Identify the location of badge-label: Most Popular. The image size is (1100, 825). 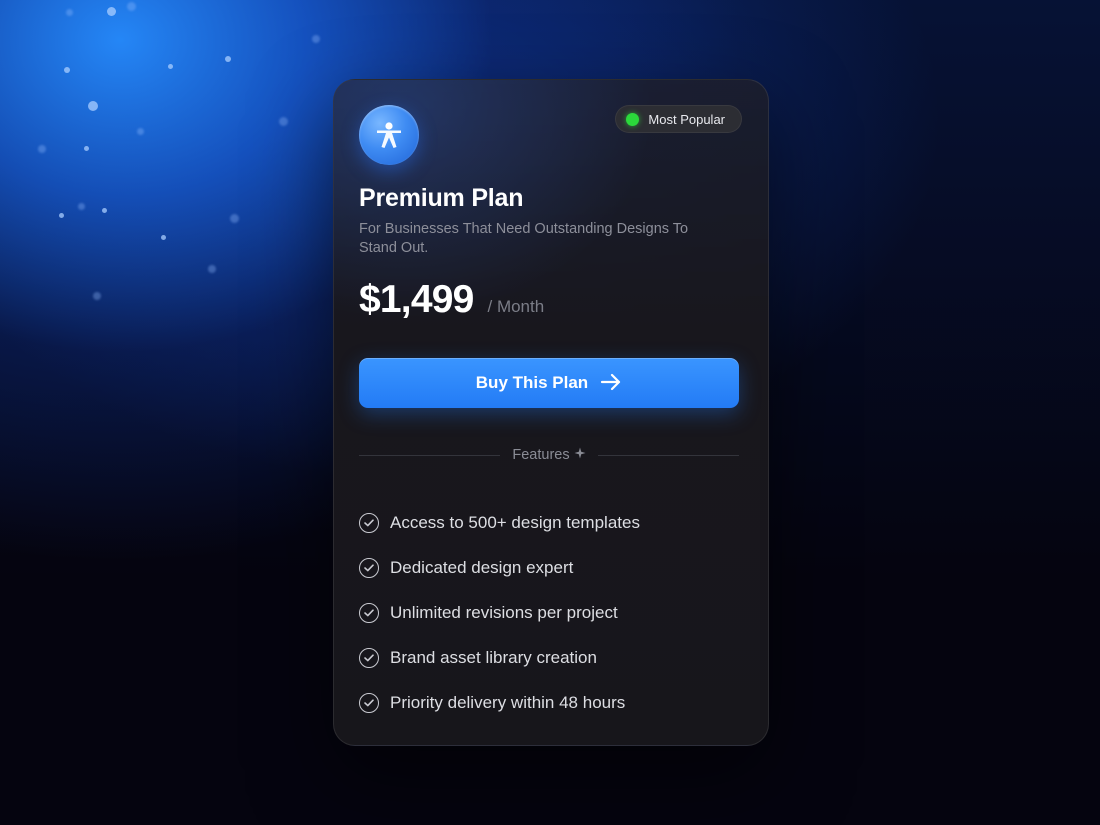
(686, 119).